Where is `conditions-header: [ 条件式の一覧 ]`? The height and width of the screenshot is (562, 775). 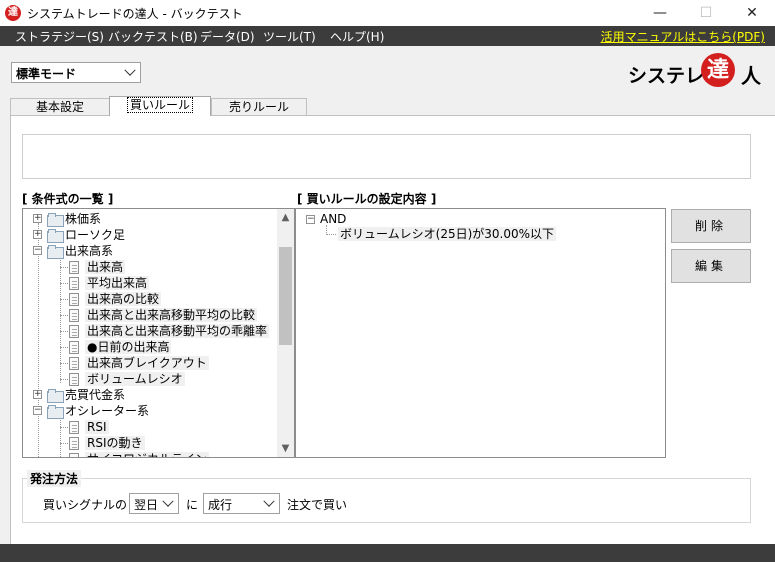
conditions-header: [ 条件式の一覧 ] is located at coordinates (68, 199).